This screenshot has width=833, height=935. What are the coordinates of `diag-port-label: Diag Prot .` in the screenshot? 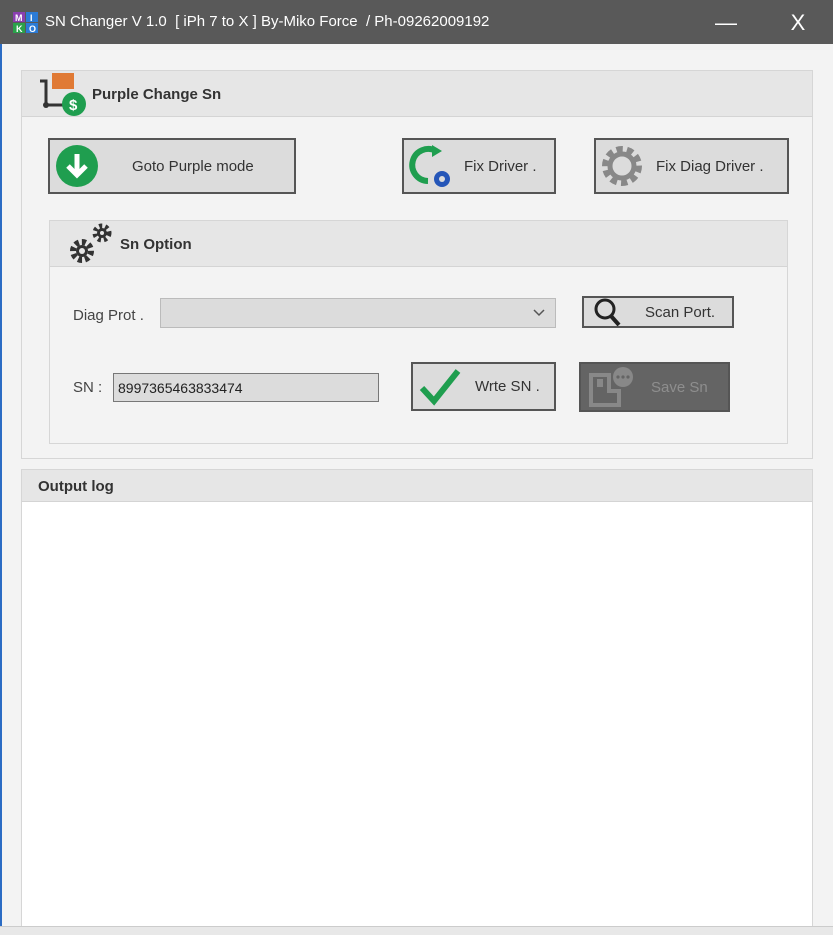 It's located at (108, 315).